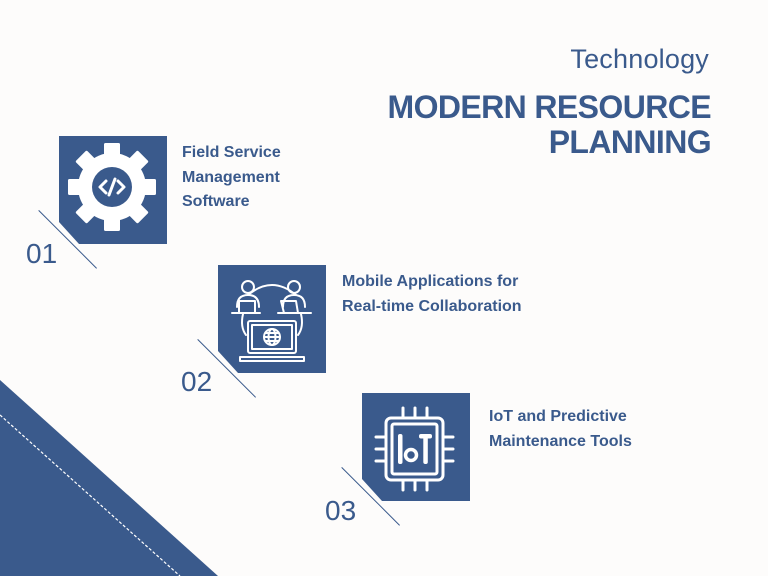 The image size is (768, 576). Describe the element at coordinates (231, 177) in the screenshot. I see `item-label-1: Field Service Management Software` at that location.